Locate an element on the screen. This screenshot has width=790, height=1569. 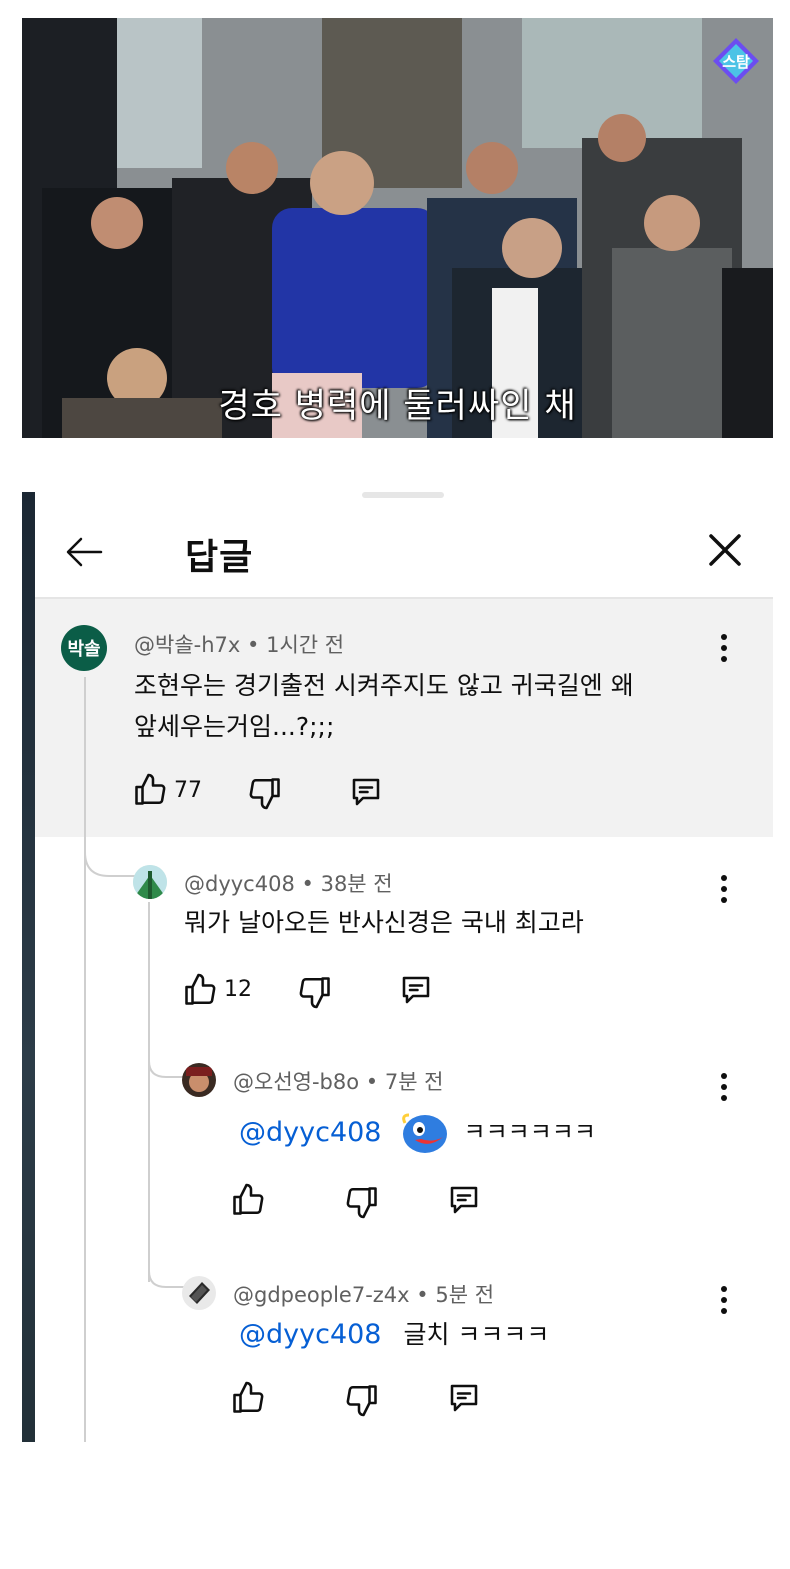
thread-line-main is located at coordinates (85, 1059).